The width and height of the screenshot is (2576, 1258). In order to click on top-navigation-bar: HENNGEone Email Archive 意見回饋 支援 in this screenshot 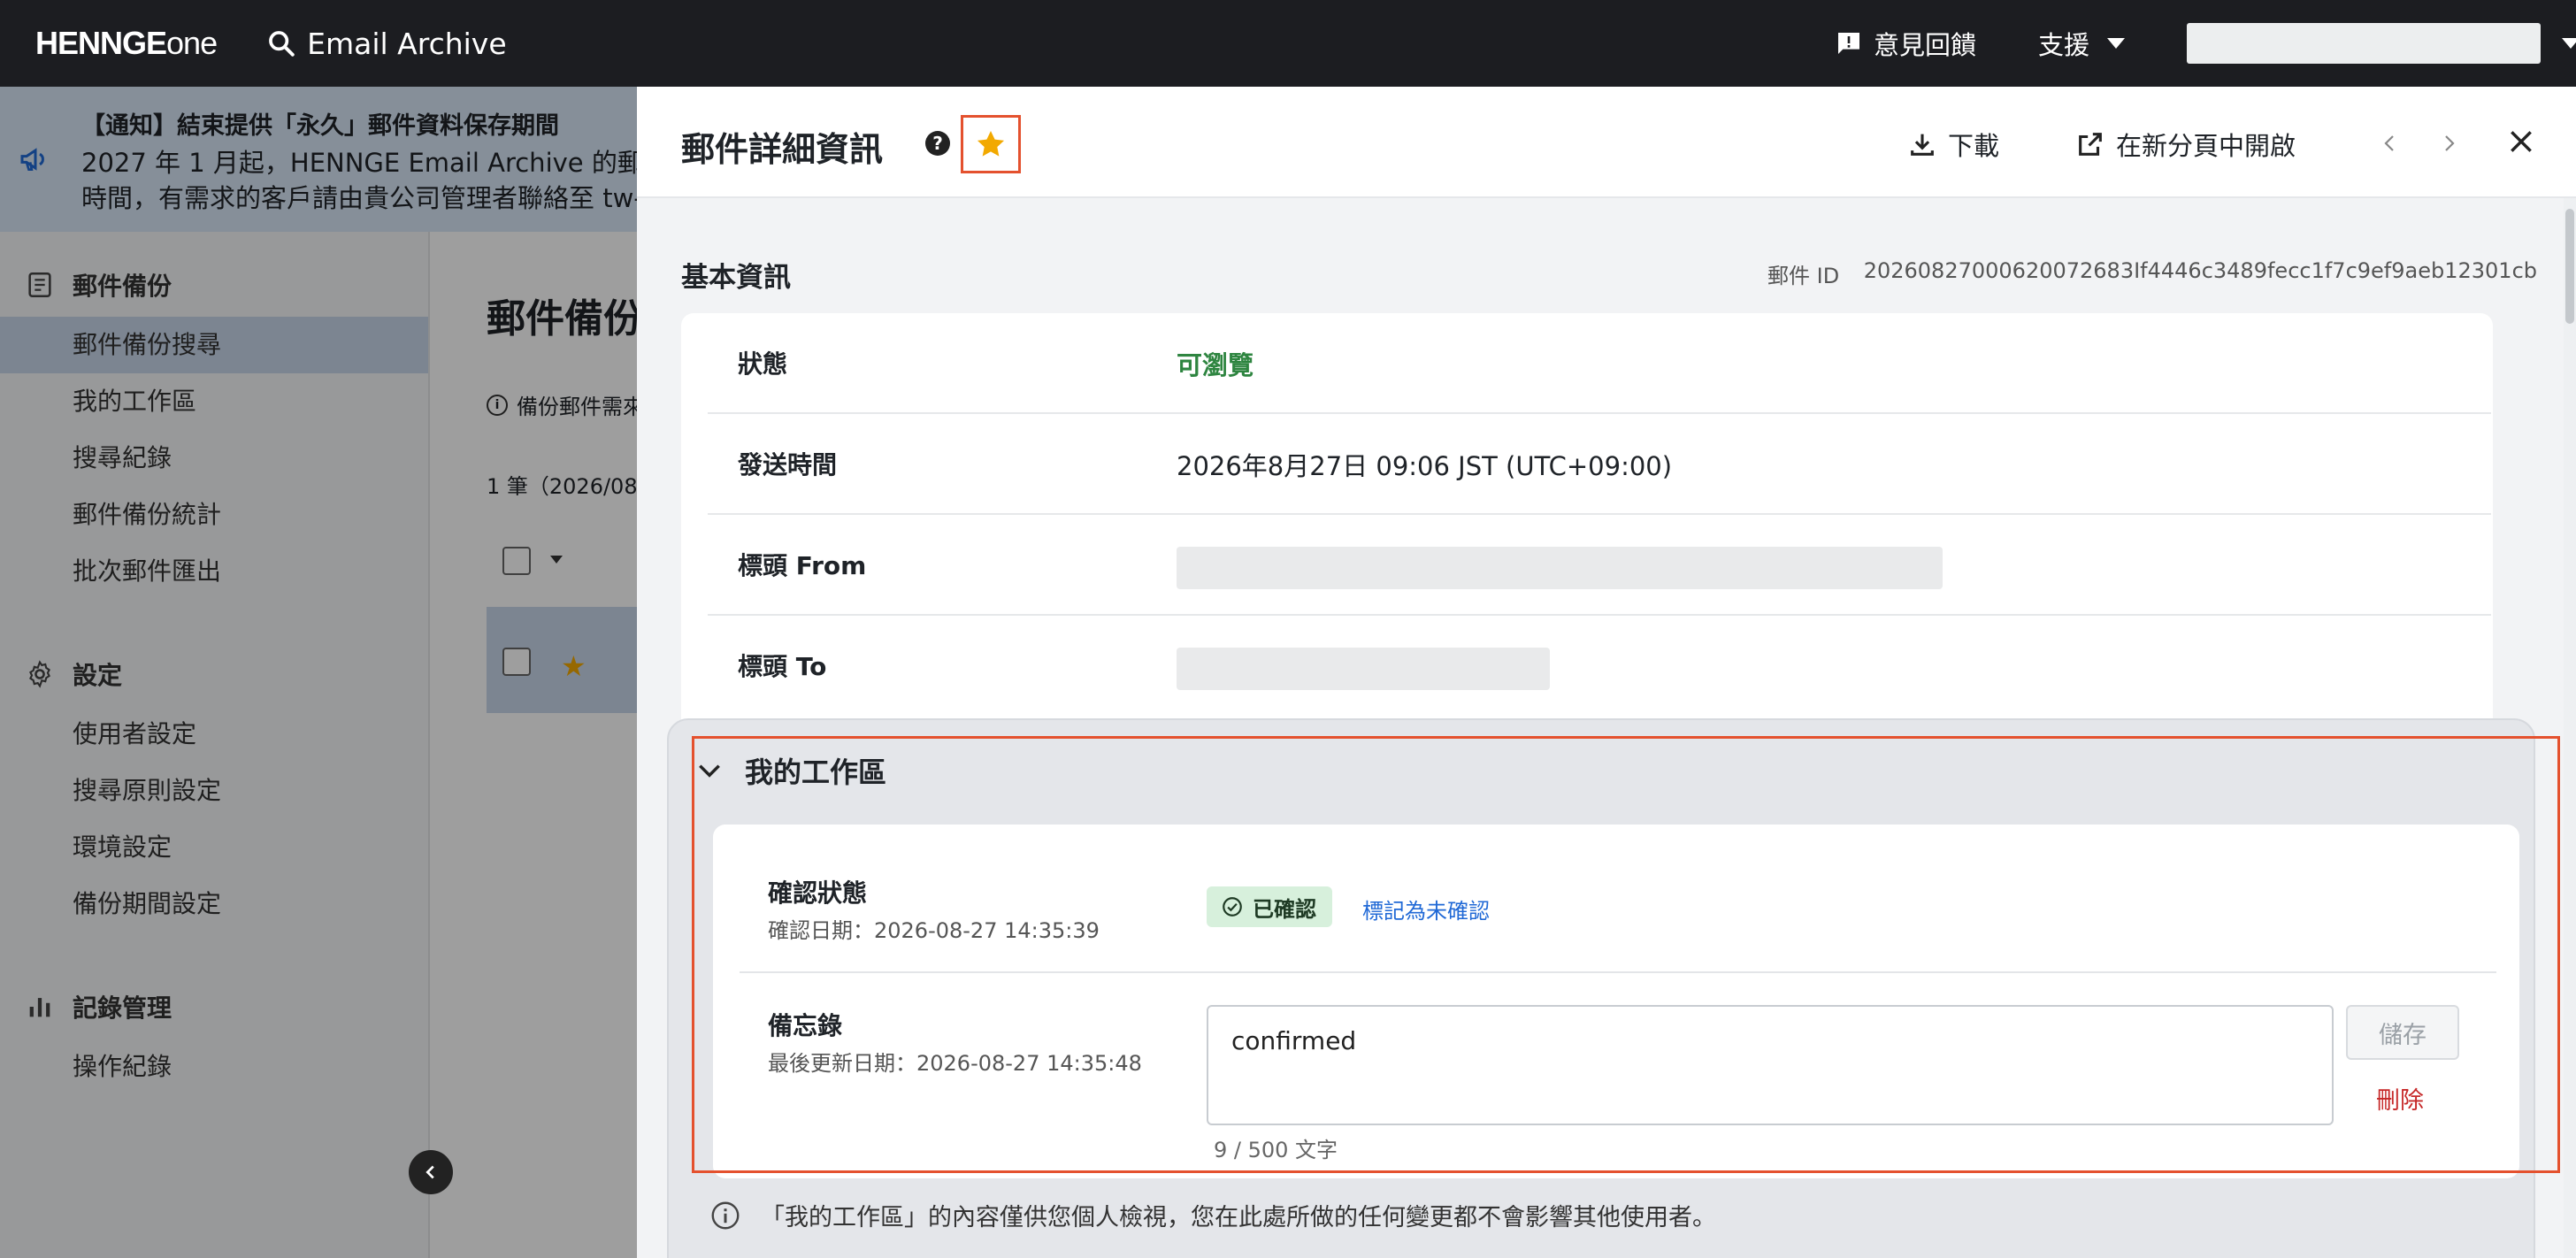, I will do `click(1288, 43)`.